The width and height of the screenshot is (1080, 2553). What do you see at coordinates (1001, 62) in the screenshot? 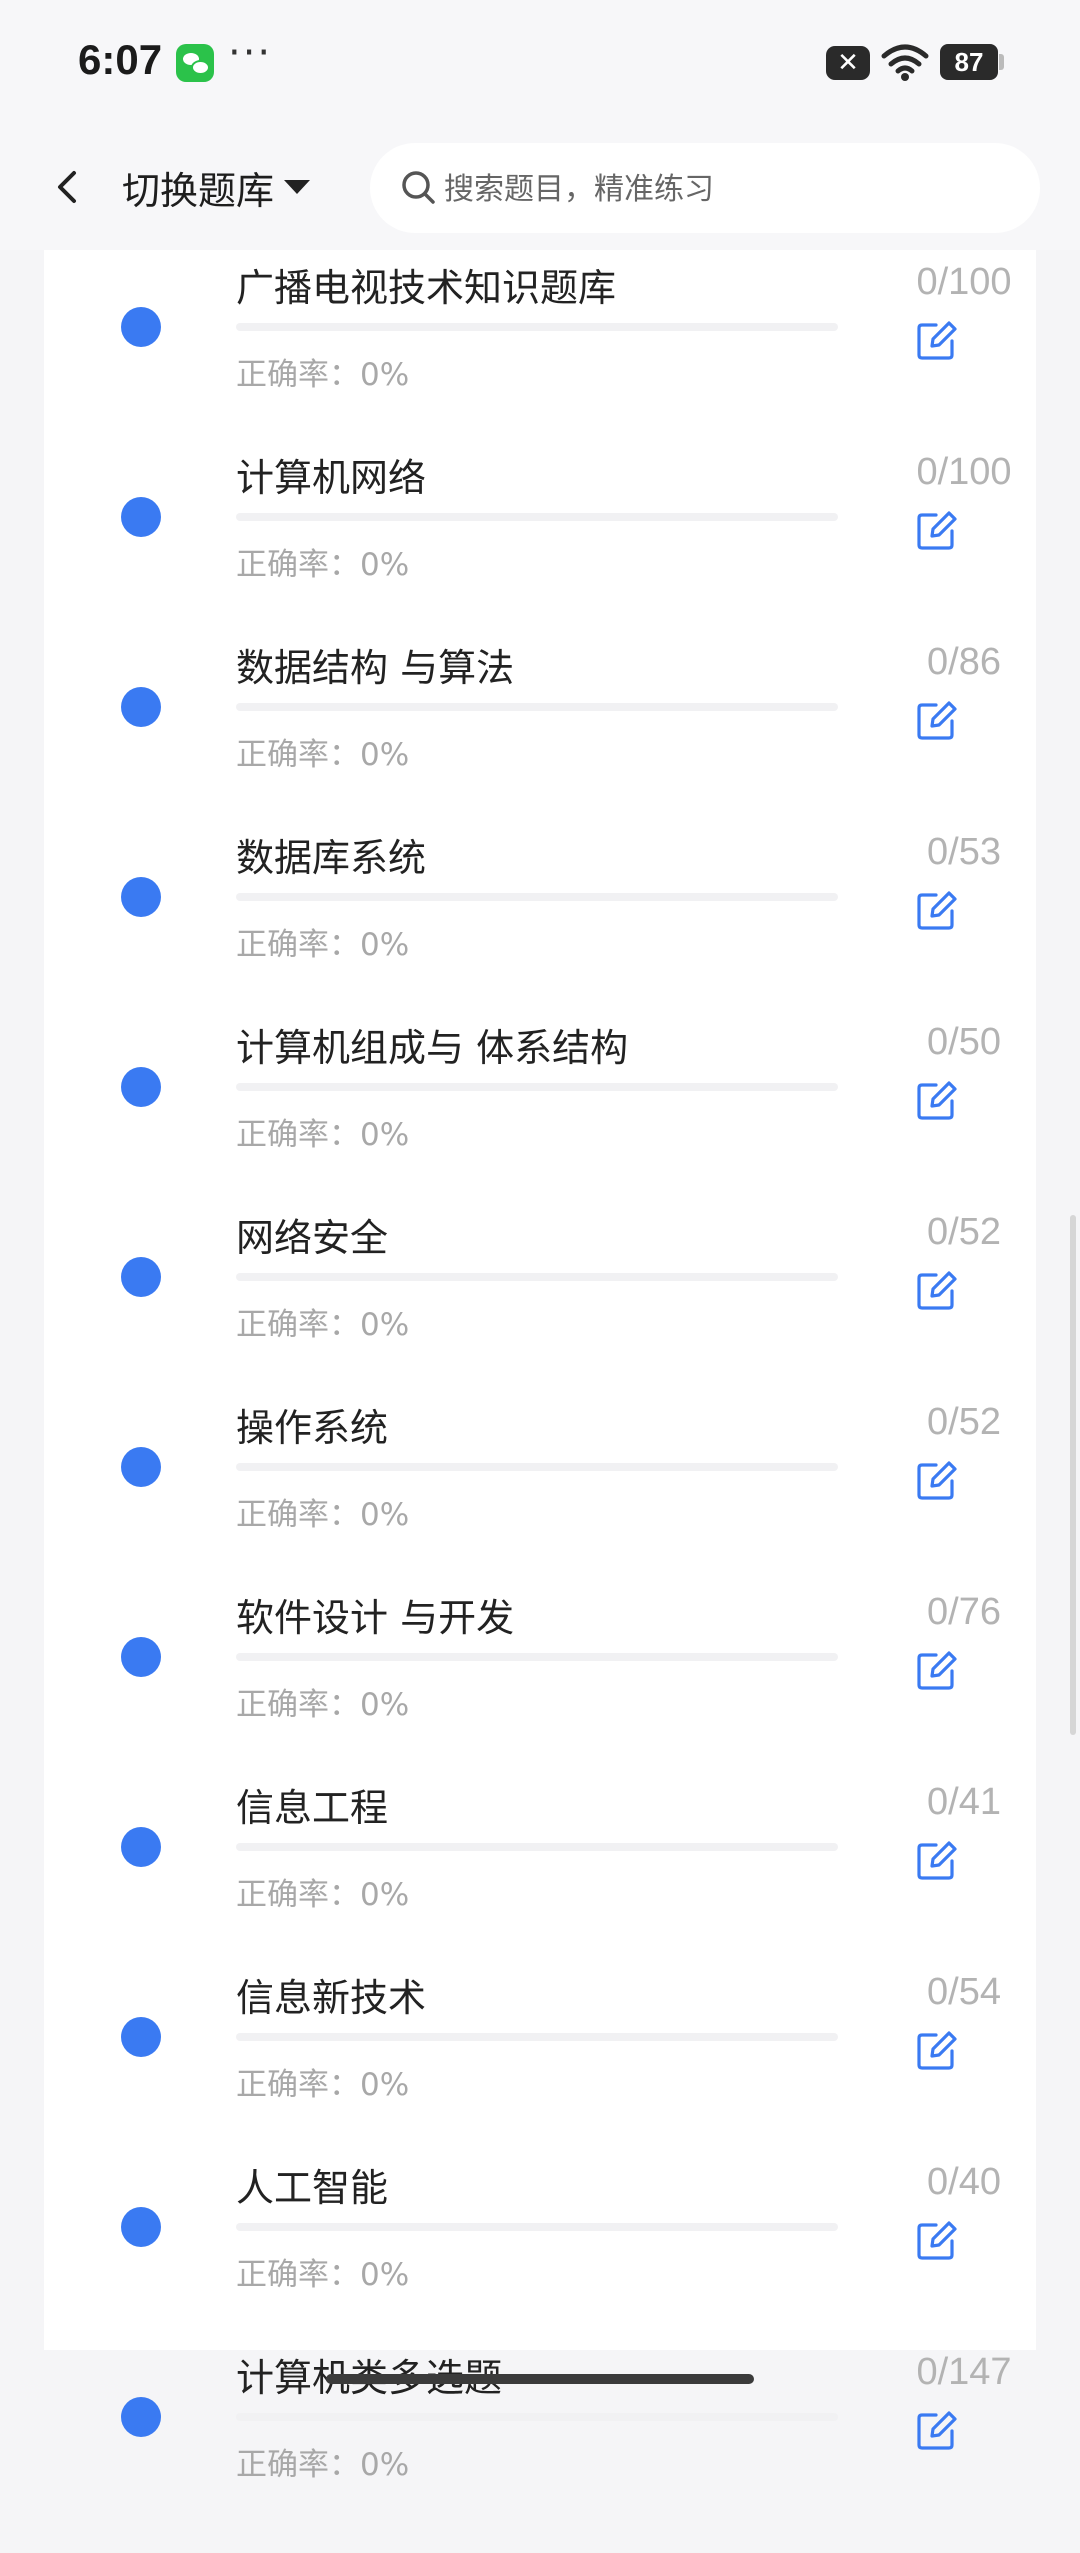
I see `battery-tip` at bounding box center [1001, 62].